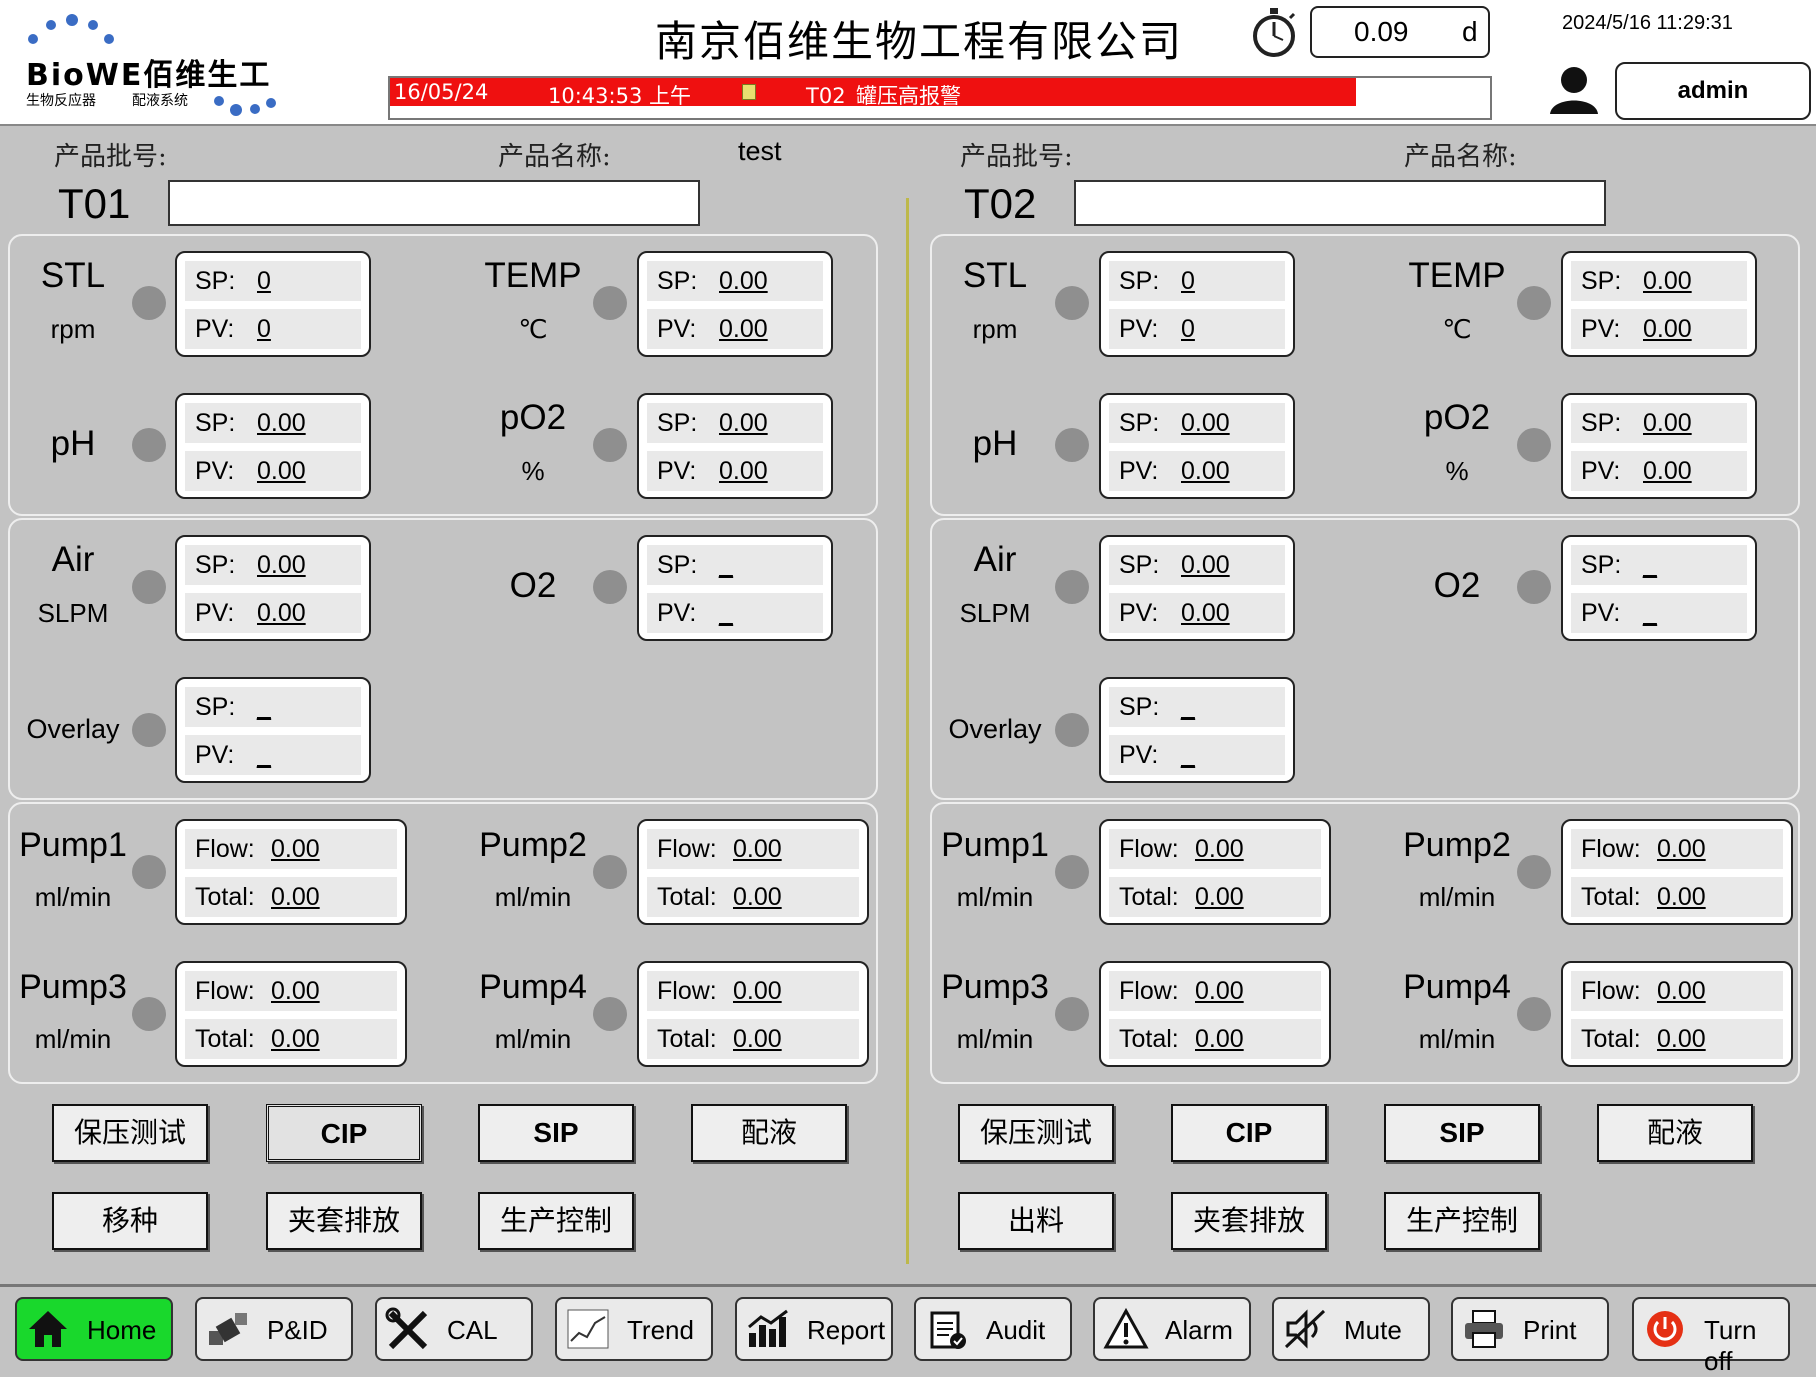  I want to click on t02-overlay-sp: _, so click(1188, 707).